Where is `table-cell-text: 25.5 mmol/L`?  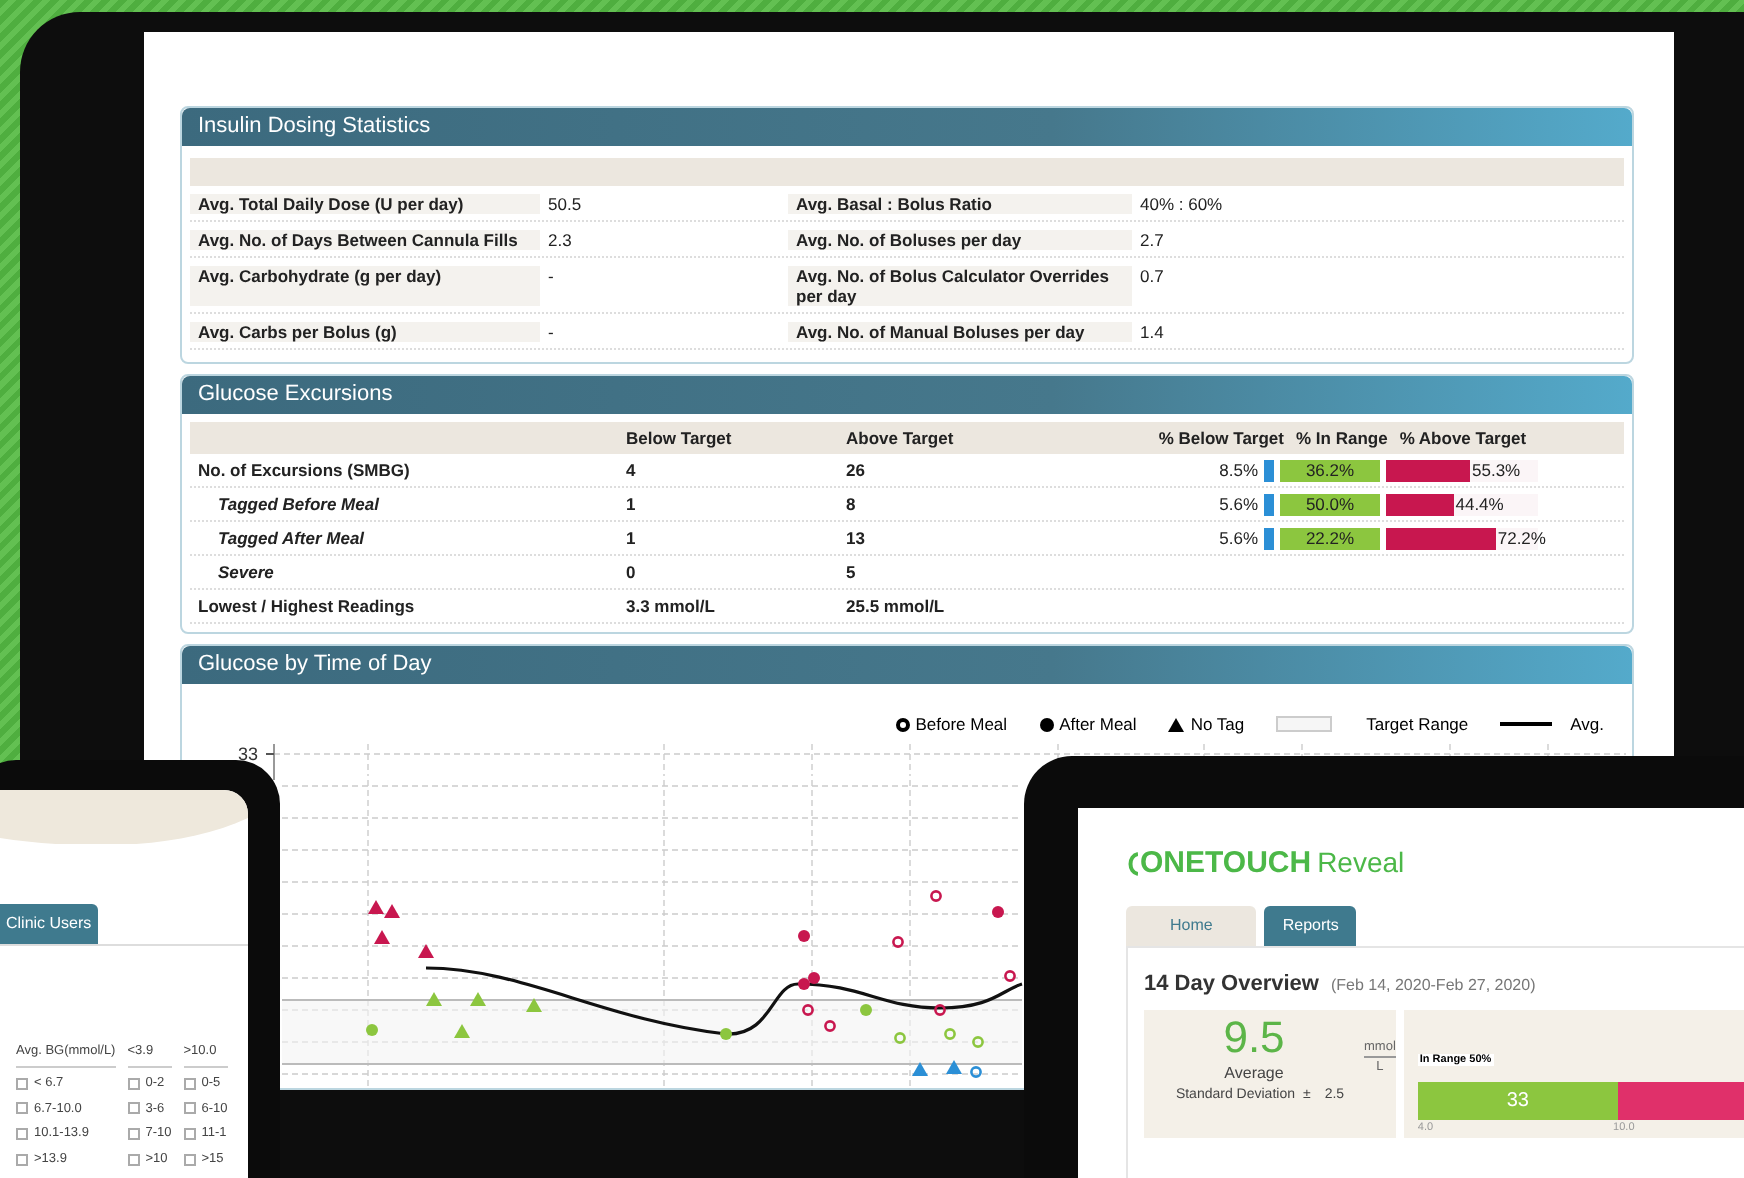 table-cell-text: 25.5 mmol/L is located at coordinates (895, 606).